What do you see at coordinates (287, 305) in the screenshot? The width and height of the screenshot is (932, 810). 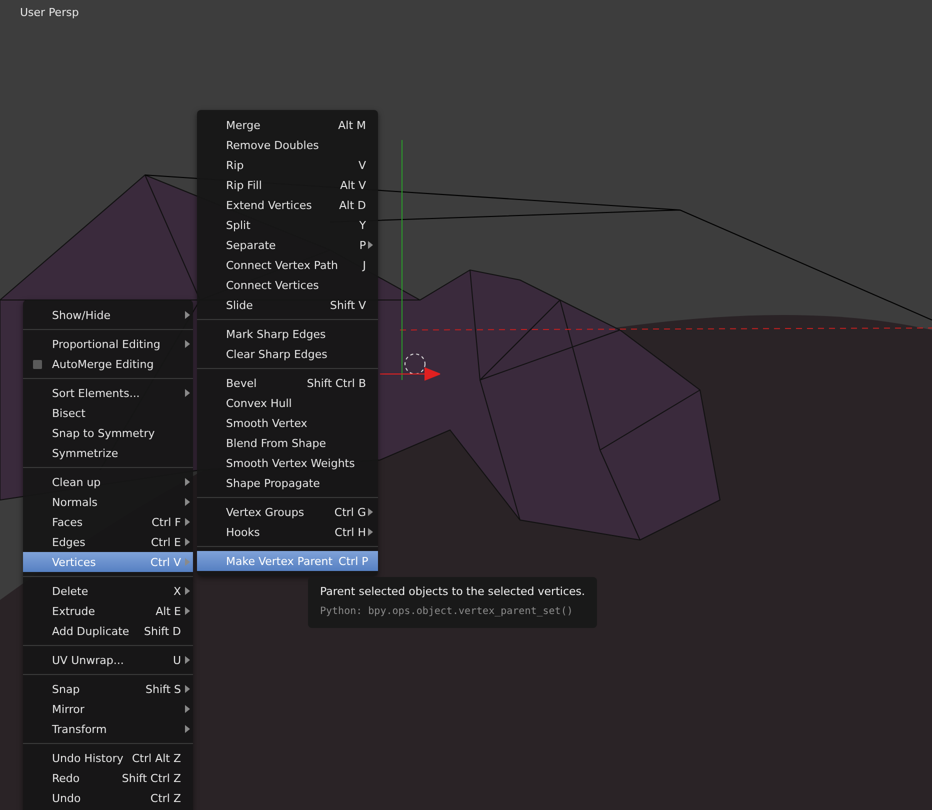 I see `menu-item: Slide Shift V` at bounding box center [287, 305].